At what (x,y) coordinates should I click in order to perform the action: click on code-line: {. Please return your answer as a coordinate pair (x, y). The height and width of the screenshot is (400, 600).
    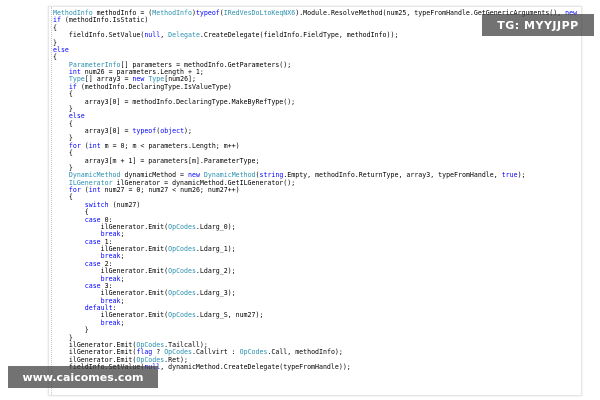
    Looking at the image, I should click on (71, 212).